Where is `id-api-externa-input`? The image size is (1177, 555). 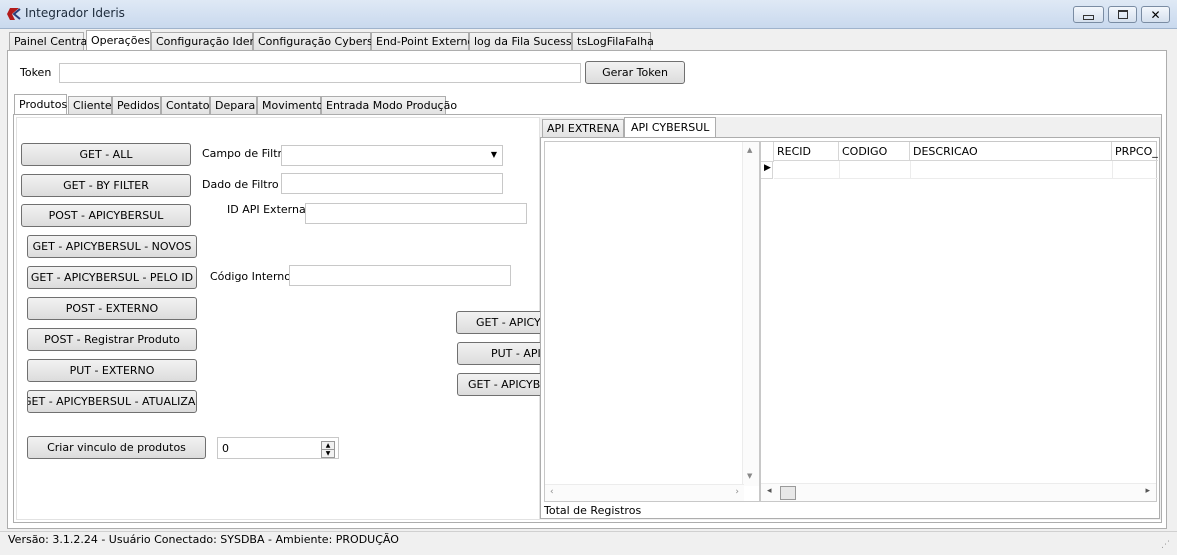 id-api-externa-input is located at coordinates (416, 213).